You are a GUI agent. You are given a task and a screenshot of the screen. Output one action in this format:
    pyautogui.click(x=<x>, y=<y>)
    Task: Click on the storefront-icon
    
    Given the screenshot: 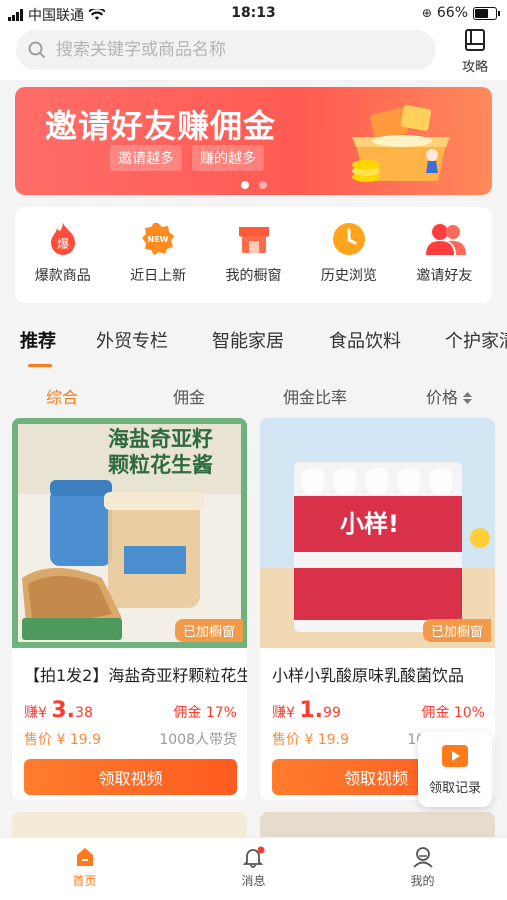 What is the action you would take?
    pyautogui.click(x=254, y=239)
    